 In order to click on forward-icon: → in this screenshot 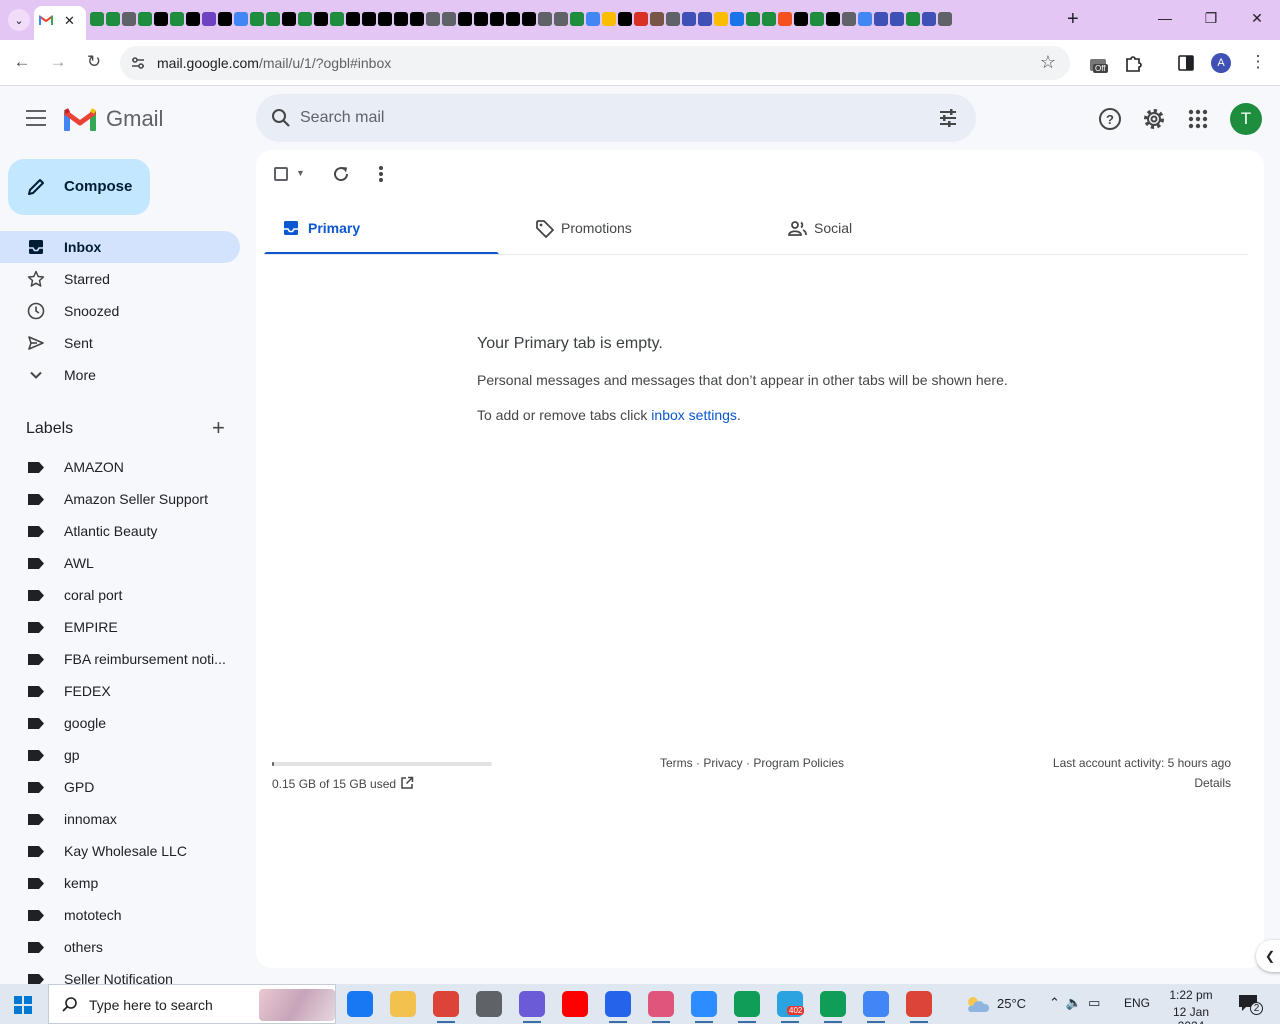, I will do `click(58, 62)`.